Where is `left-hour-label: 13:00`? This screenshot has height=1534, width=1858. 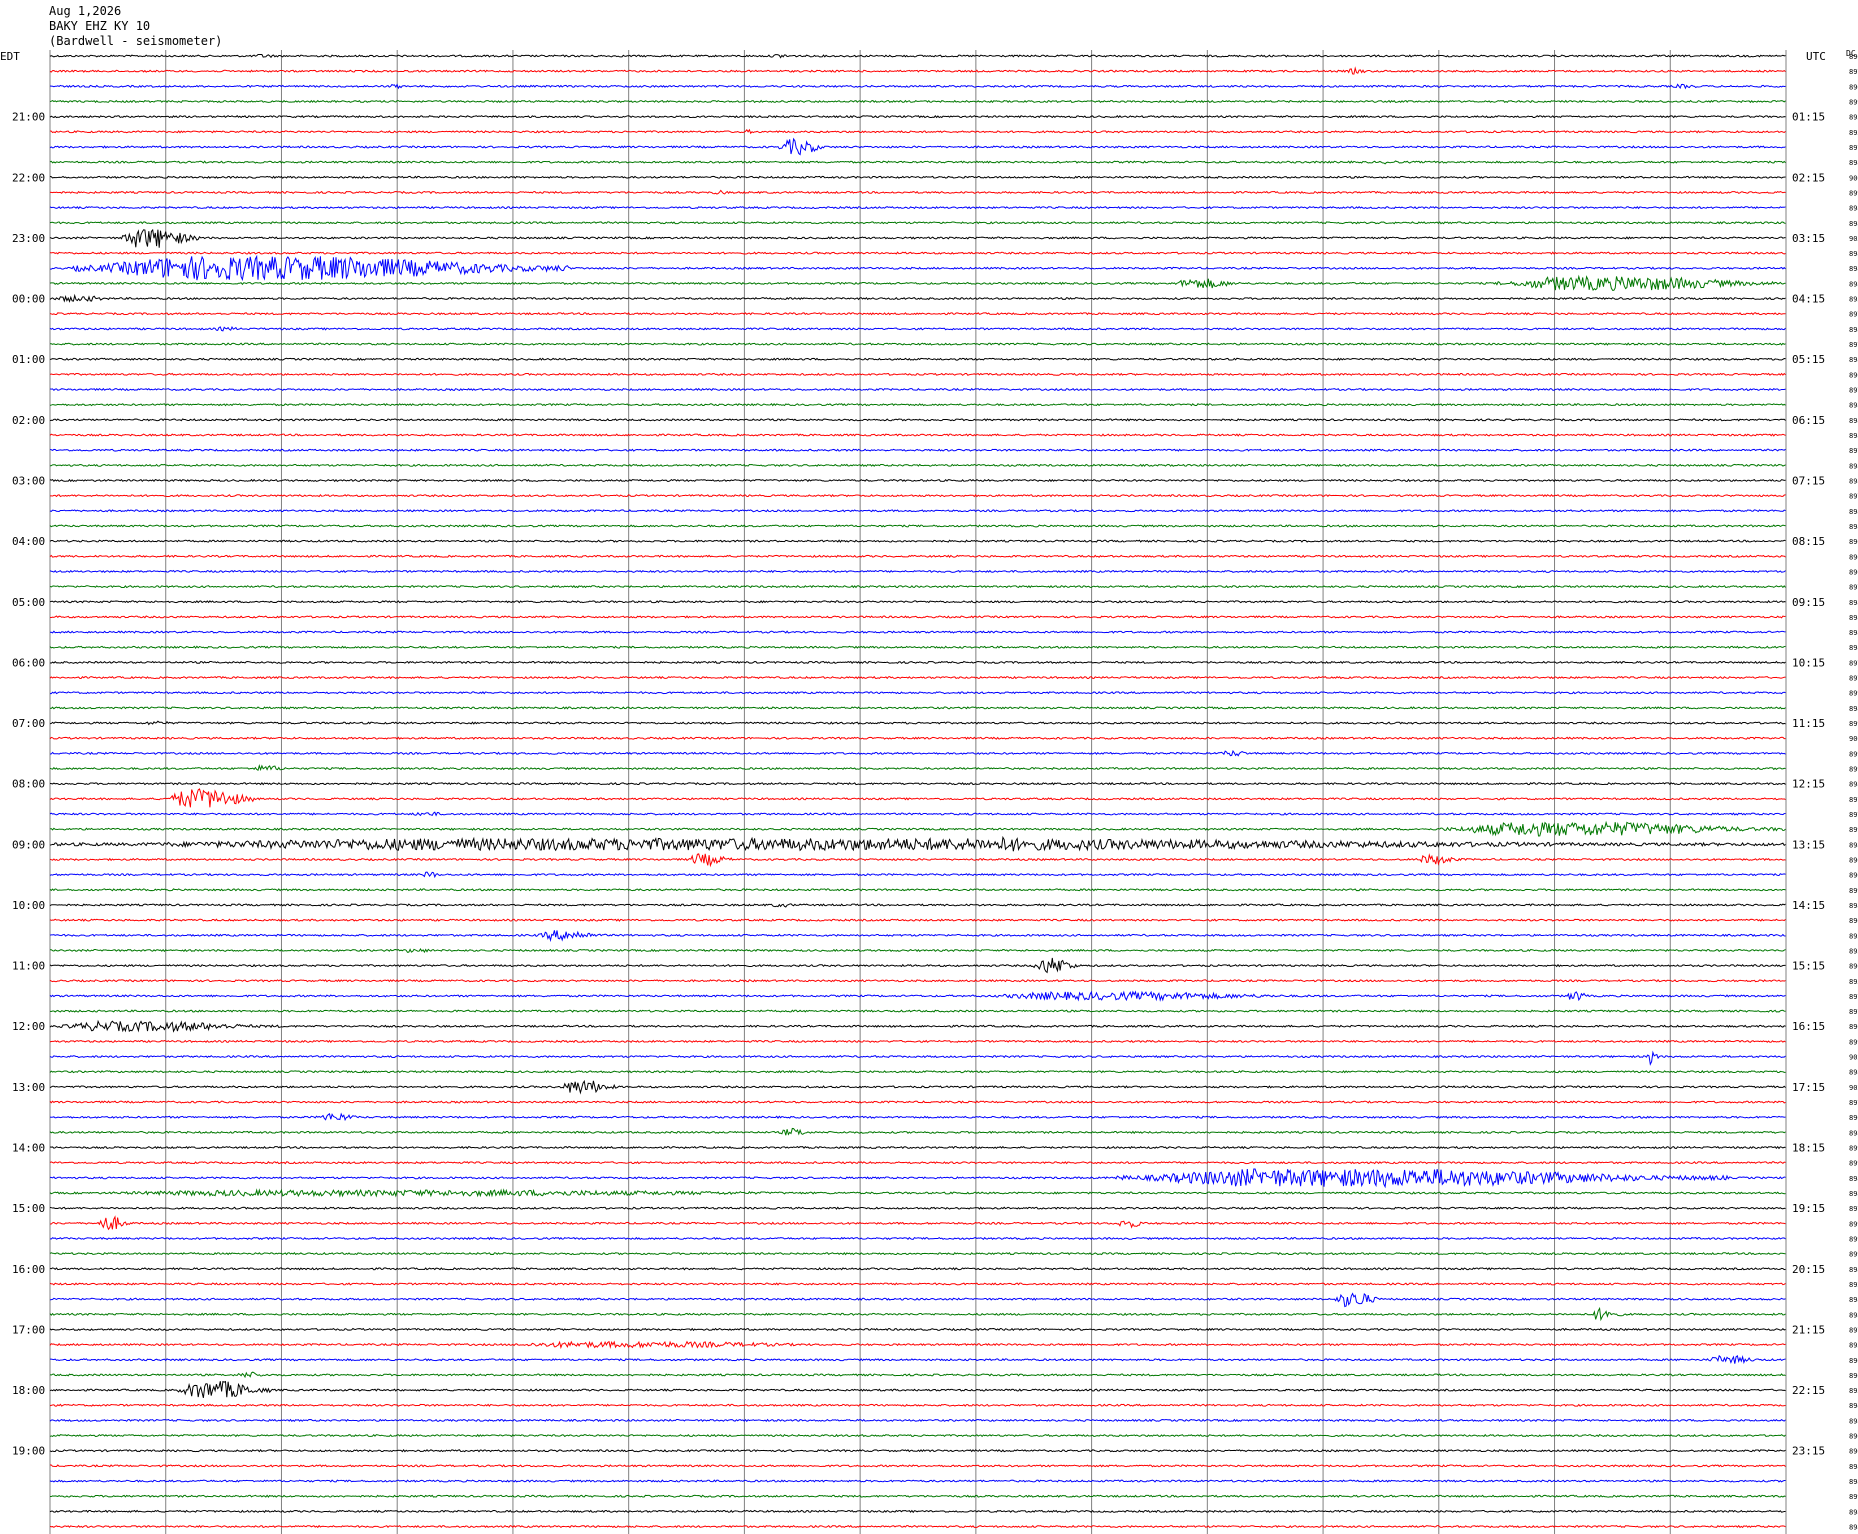 left-hour-label: 13:00 is located at coordinates (28, 1087).